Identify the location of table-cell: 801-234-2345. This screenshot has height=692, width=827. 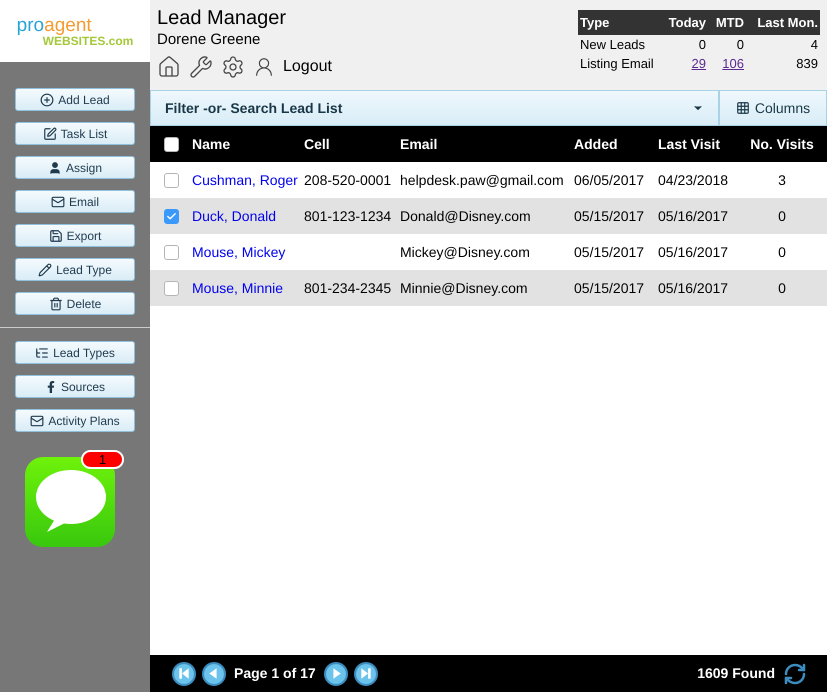
(348, 288).